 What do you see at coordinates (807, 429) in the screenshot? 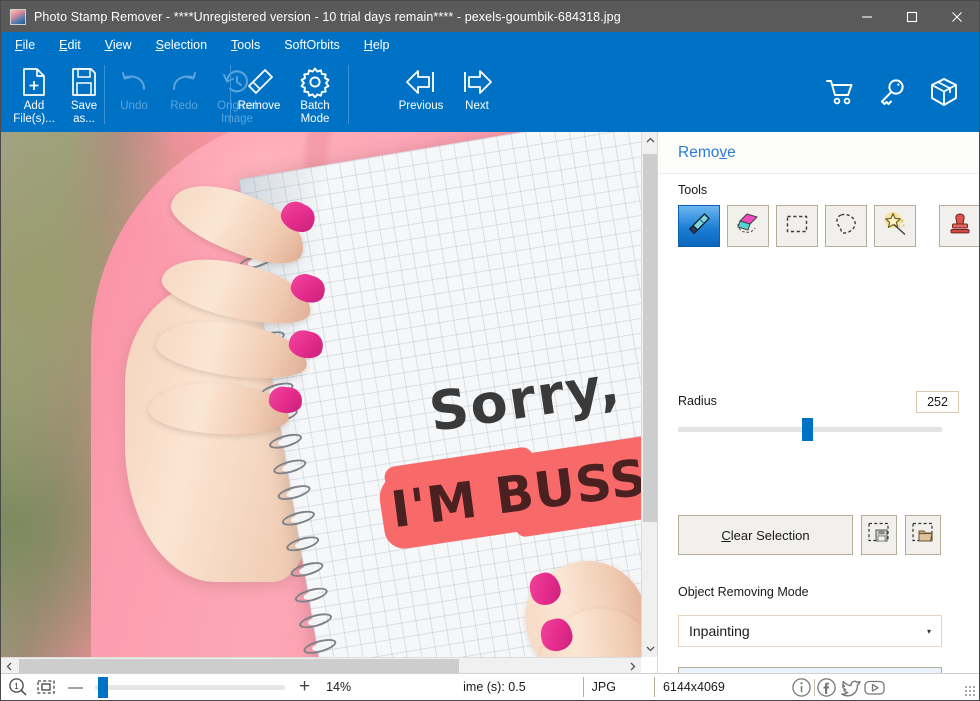
I see `radius-slider-thumb` at bounding box center [807, 429].